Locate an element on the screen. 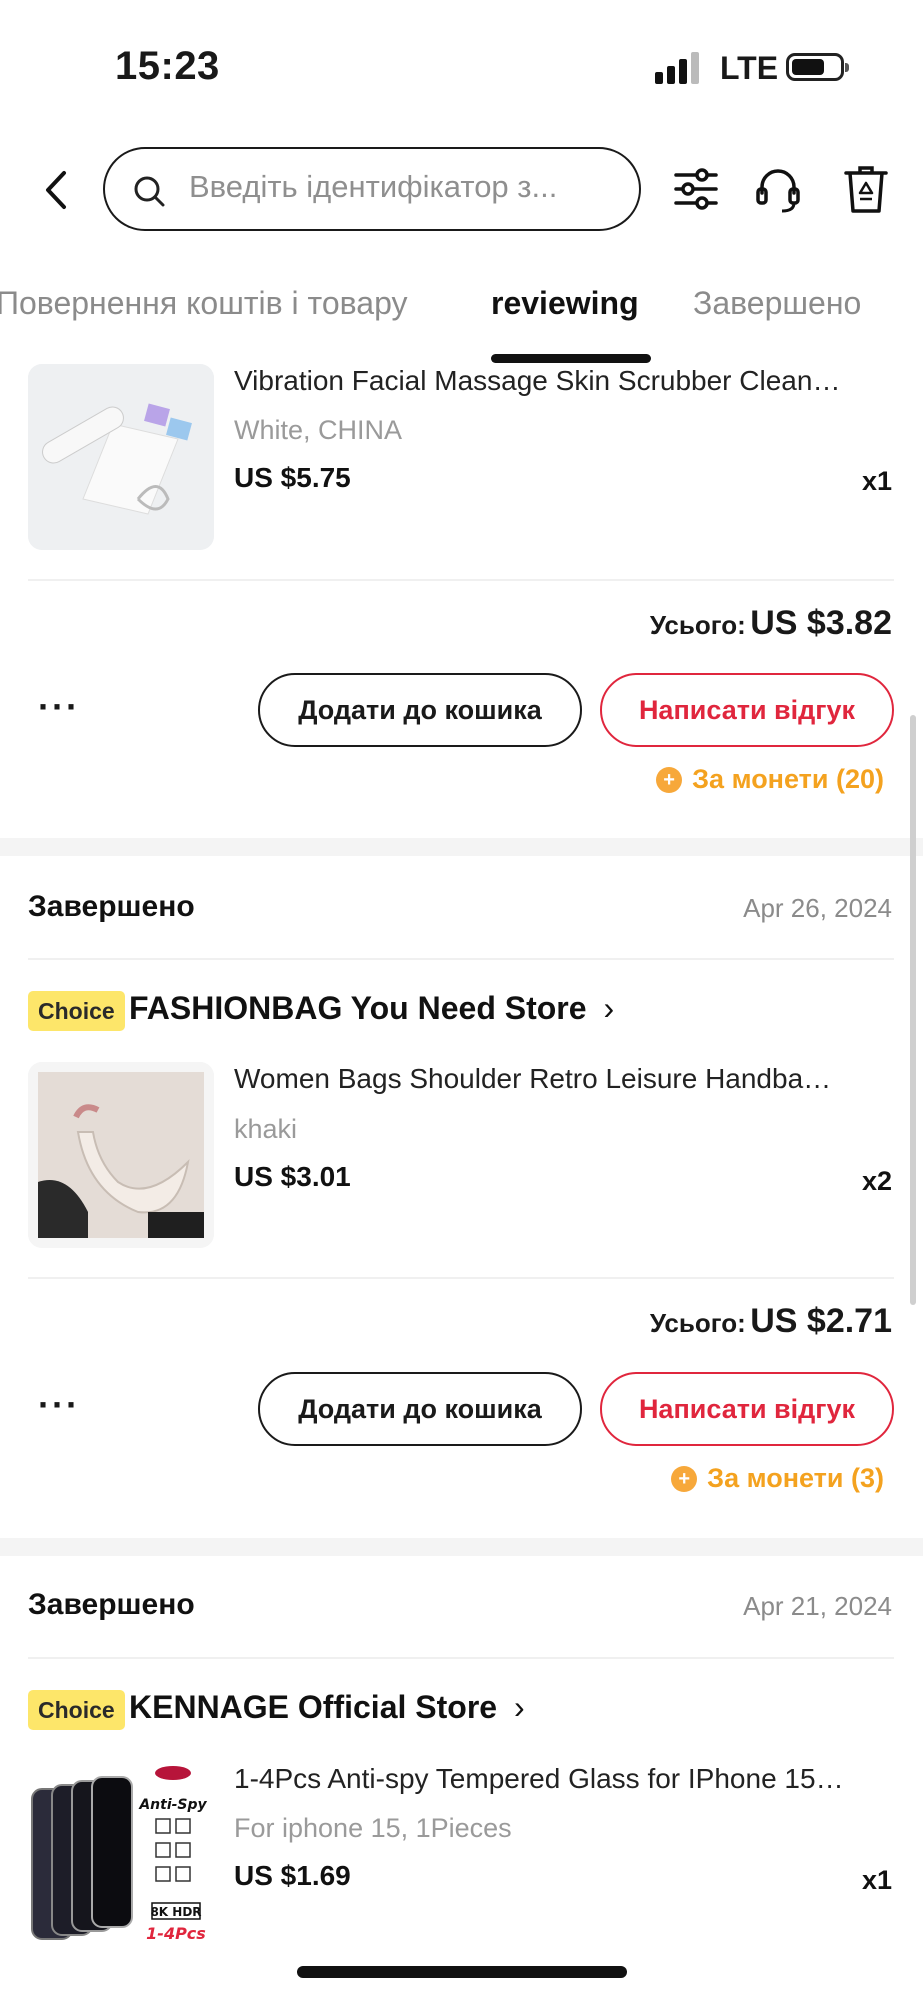 The height and width of the screenshot is (2000, 923). customer-support-headset-icon is located at coordinates (778, 189).